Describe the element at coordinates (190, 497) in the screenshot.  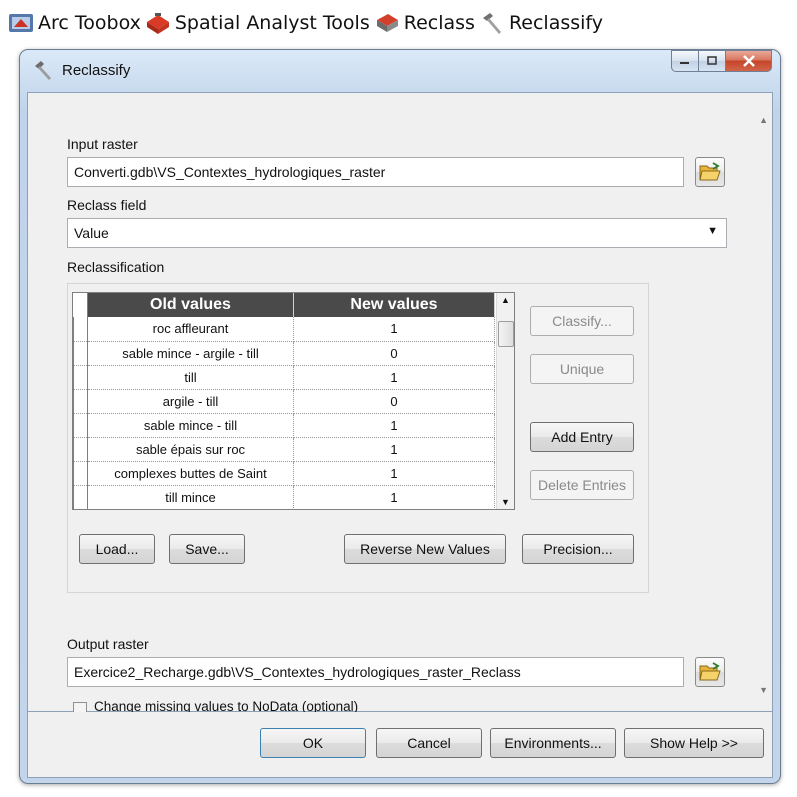
I see `old-value-cell: till mince` at that location.